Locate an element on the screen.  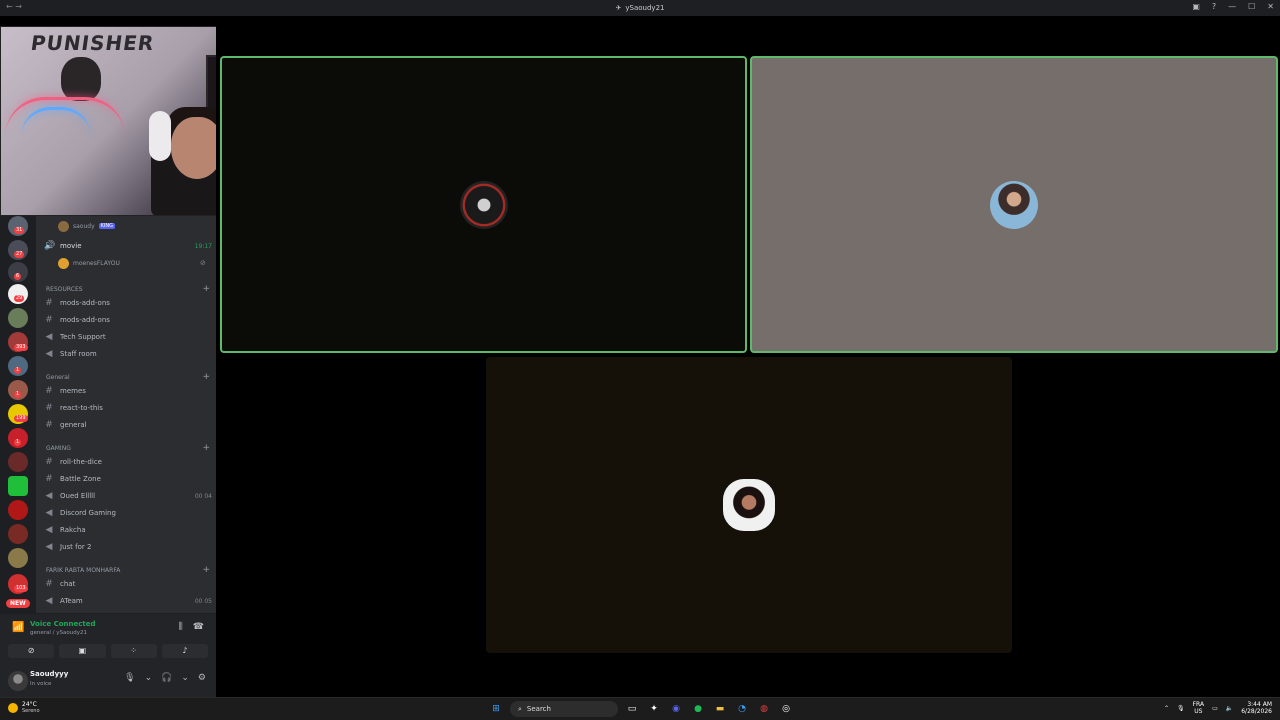
clock-time: 3:44 AM is located at coordinates (1259, 704).